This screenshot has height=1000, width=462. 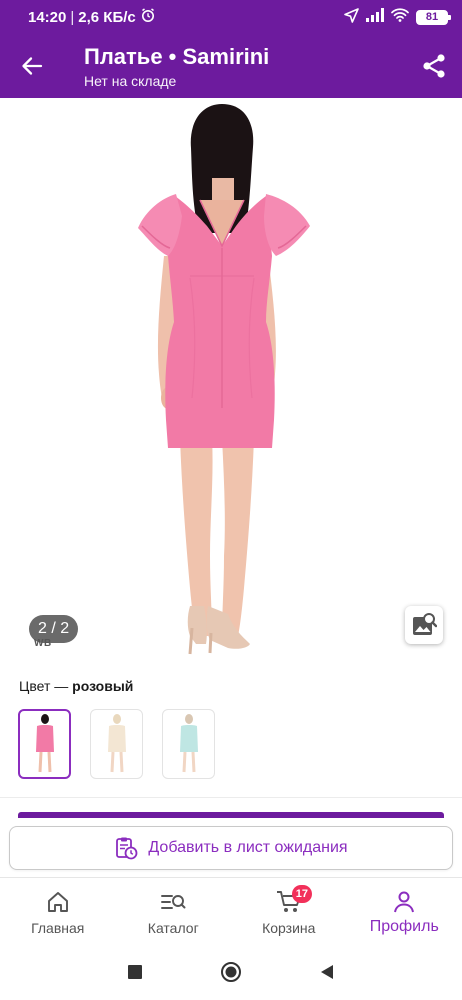 I want to click on color-label: Цвет — розовый, so click(x=76, y=686).